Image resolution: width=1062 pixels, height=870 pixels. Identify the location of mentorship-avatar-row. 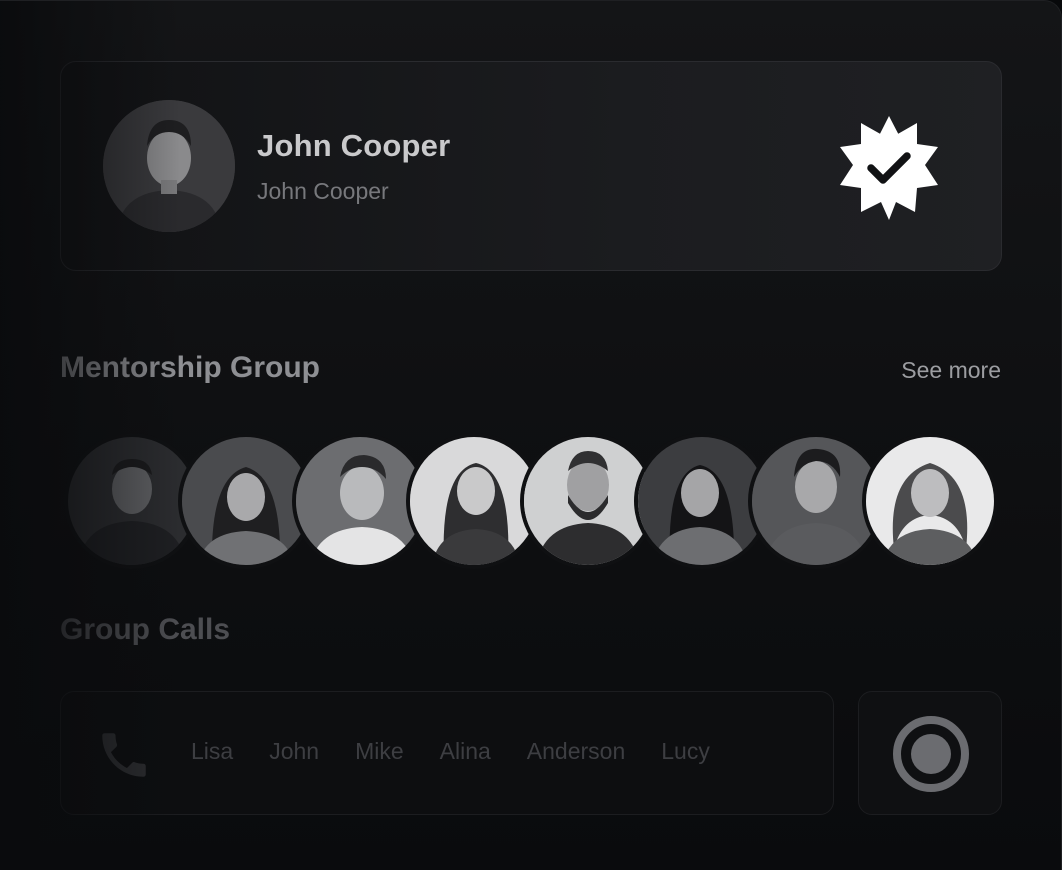
(534, 501).